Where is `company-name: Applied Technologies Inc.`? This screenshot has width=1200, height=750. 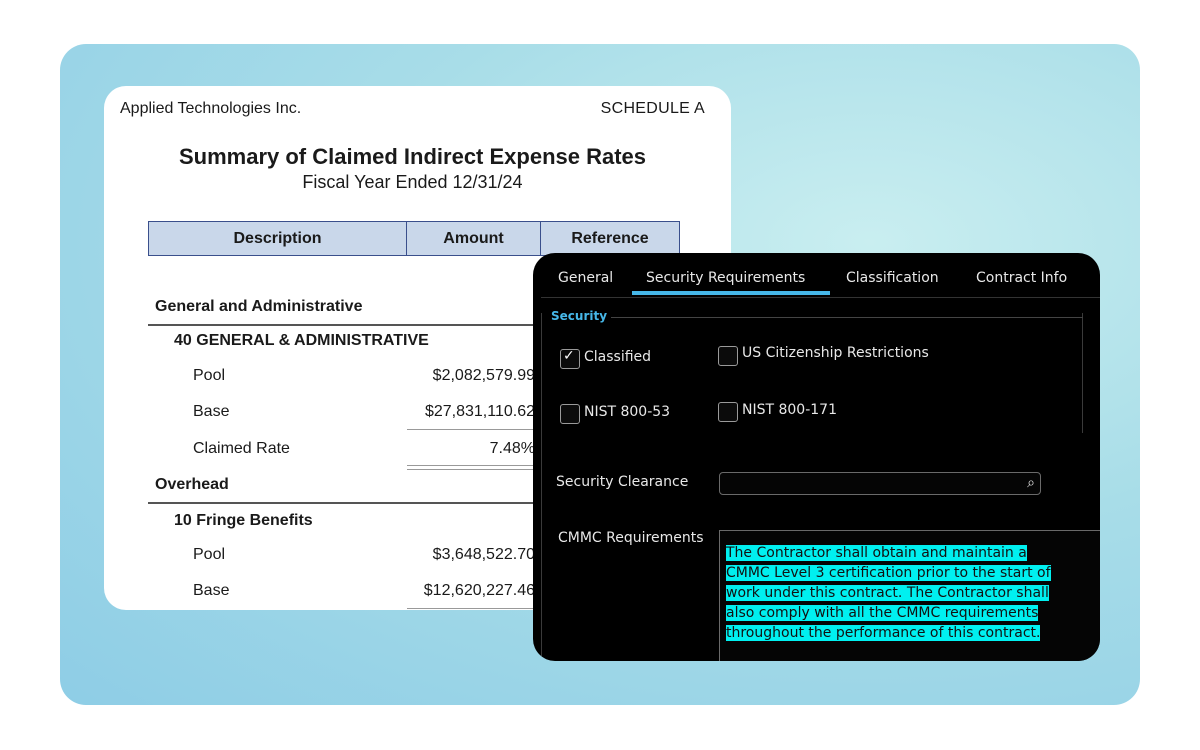
company-name: Applied Technologies Inc. is located at coordinates (211, 108).